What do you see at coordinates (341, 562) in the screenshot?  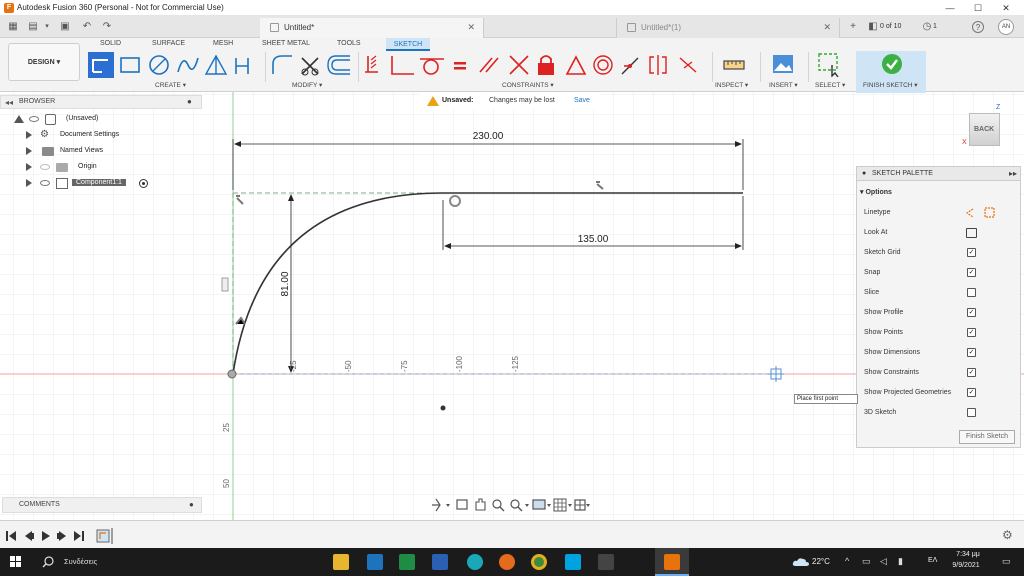 I see `file-explorer-icon` at bounding box center [341, 562].